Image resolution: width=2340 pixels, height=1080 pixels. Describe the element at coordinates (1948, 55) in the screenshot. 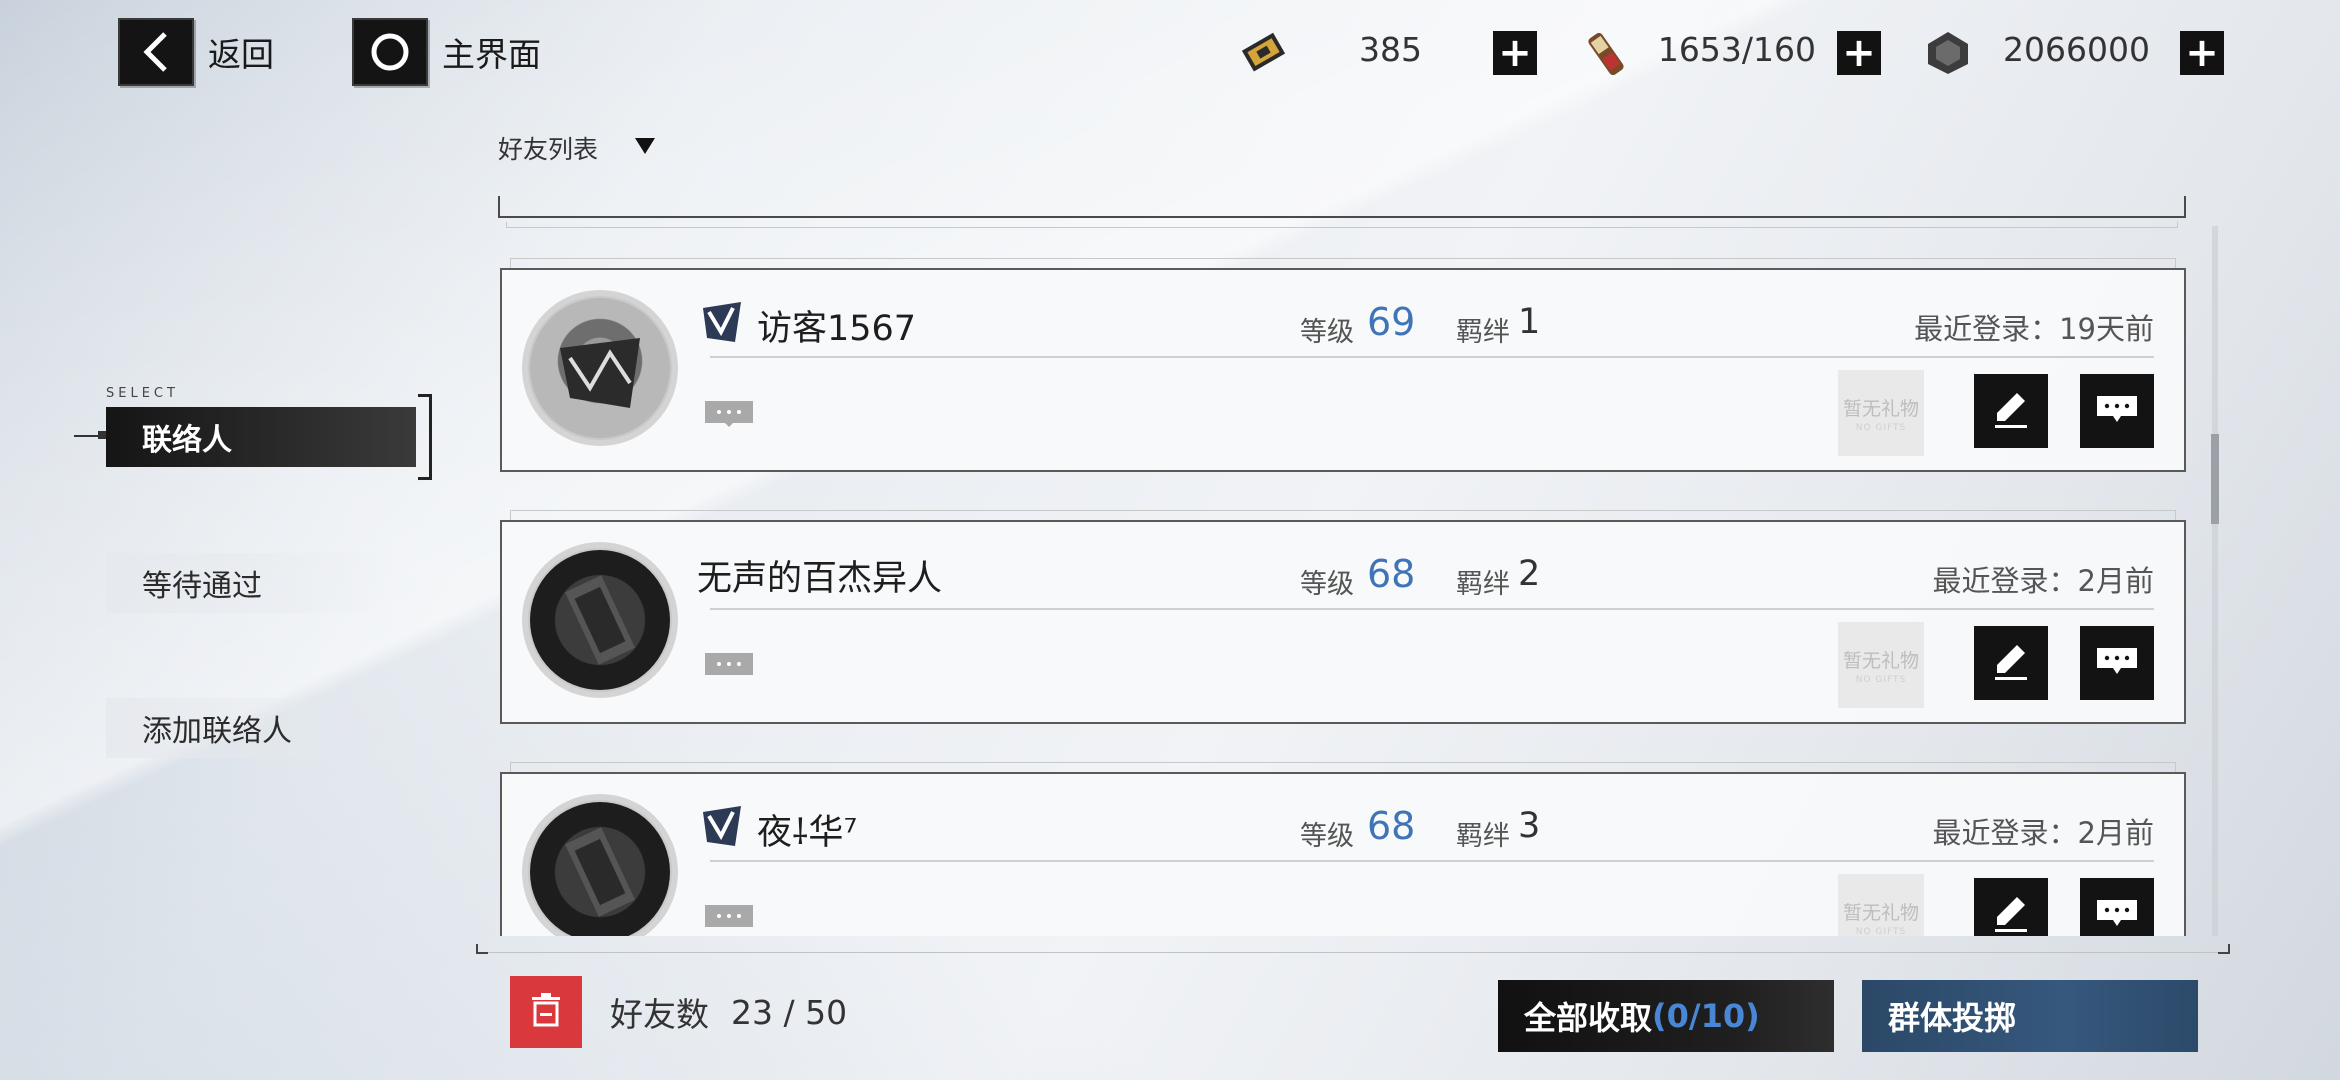

I see `gold-icon` at that location.